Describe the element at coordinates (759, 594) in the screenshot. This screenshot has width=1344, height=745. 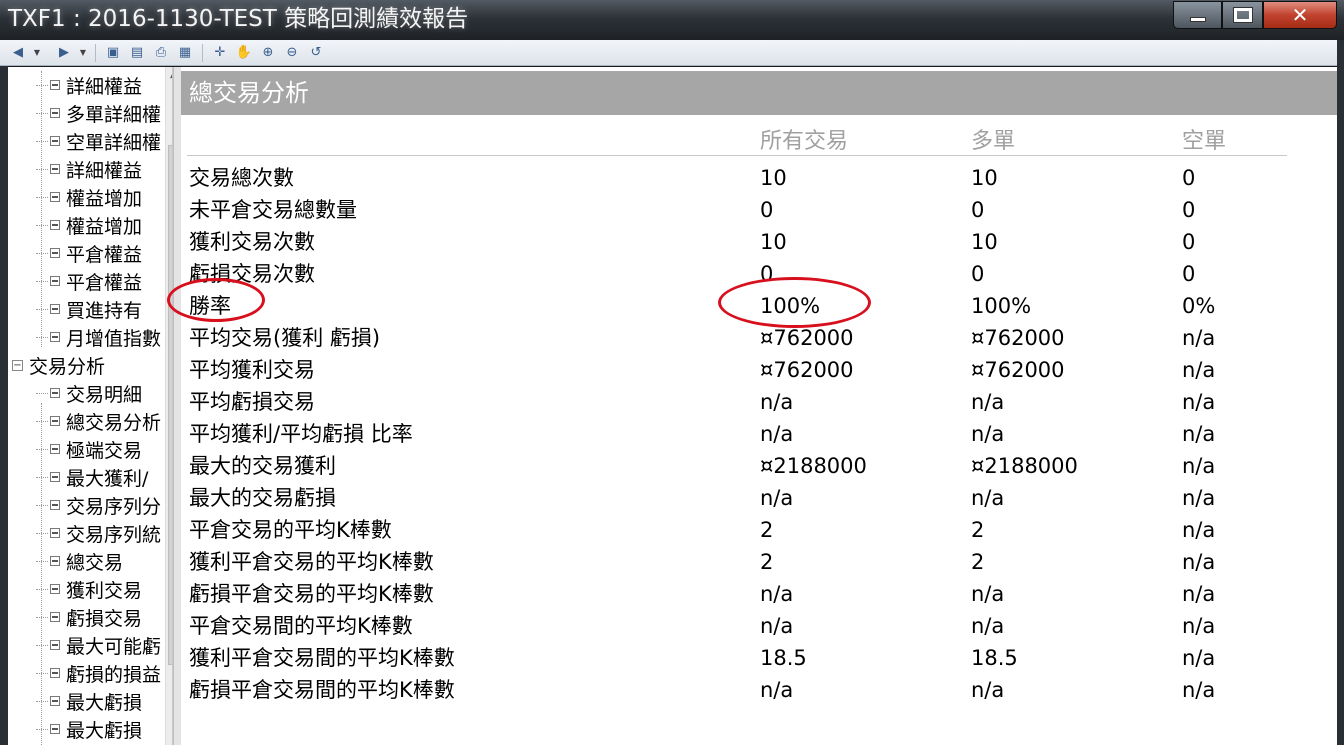
I see `table-row: 虧損平倉交易的平均K棒數 n/a n/a n/a` at that location.